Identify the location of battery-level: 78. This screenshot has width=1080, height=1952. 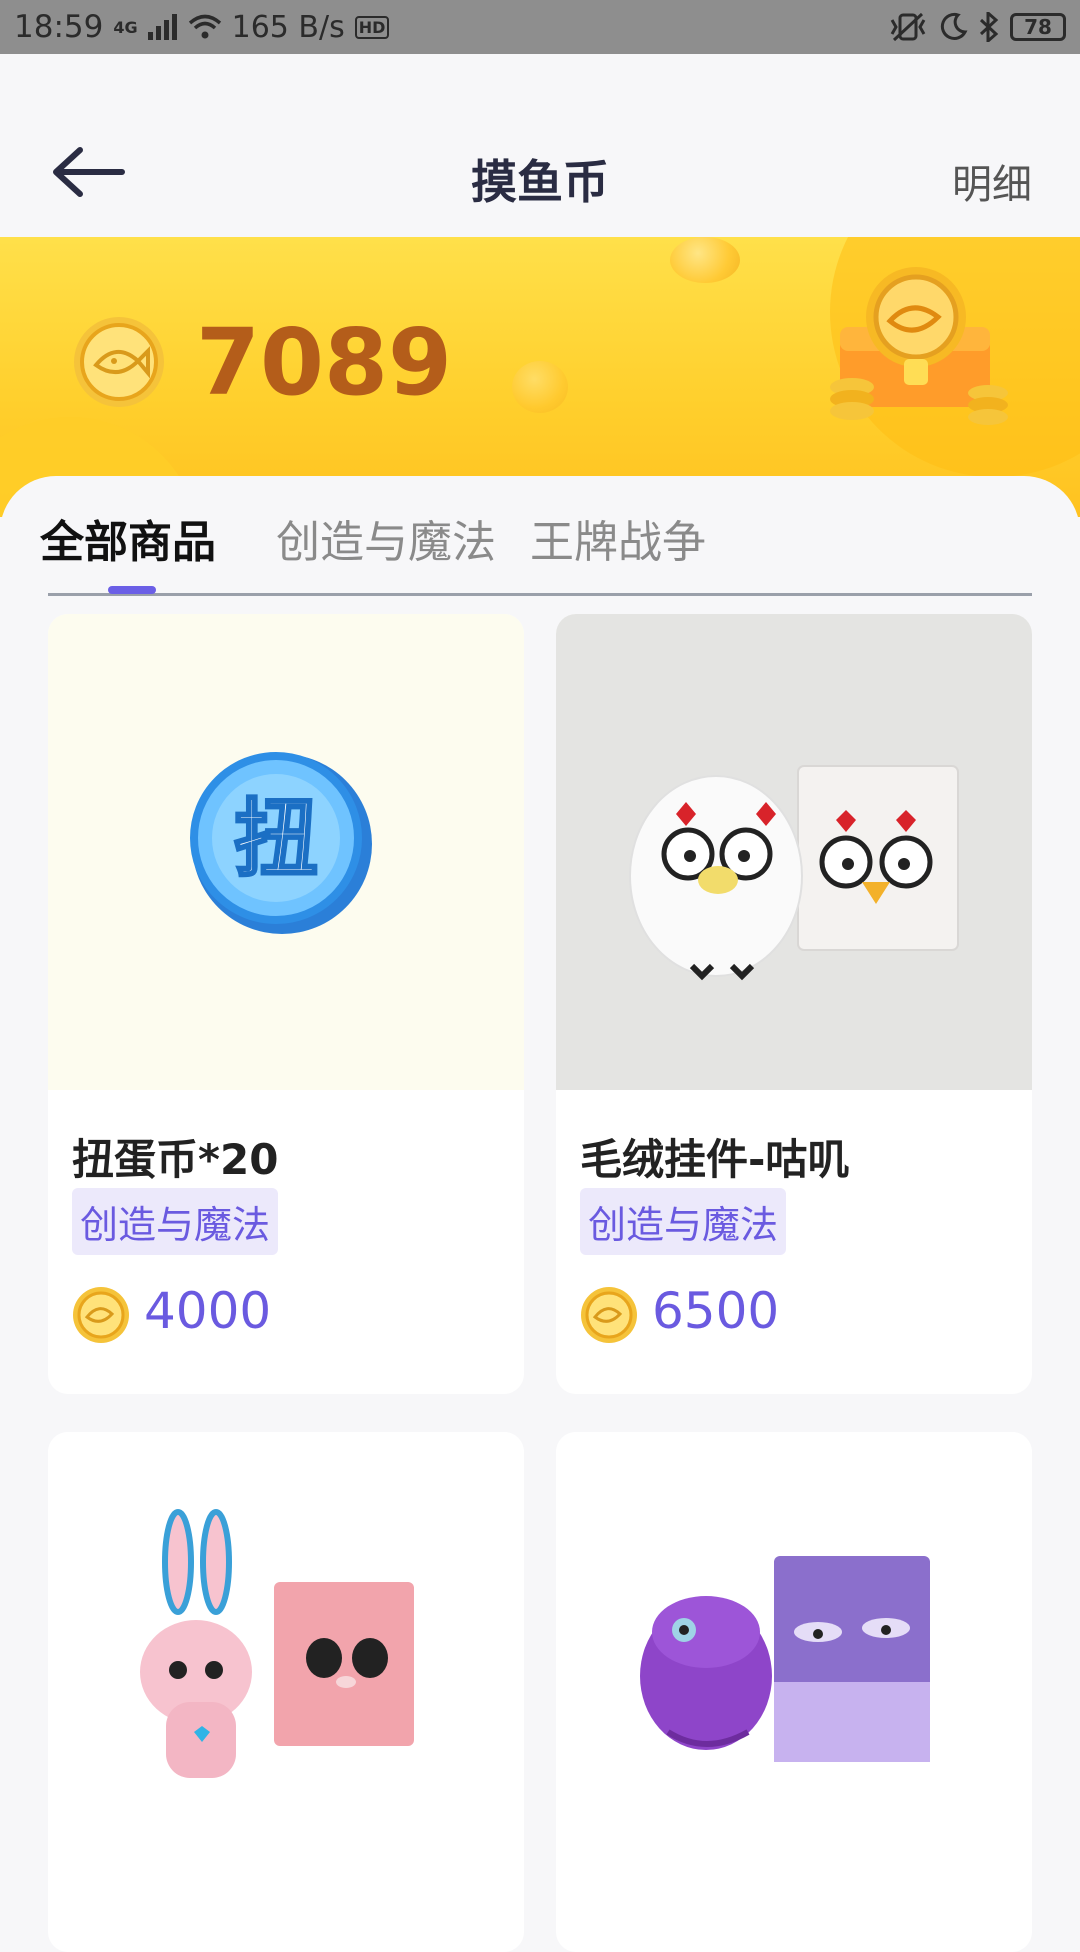
(1038, 27).